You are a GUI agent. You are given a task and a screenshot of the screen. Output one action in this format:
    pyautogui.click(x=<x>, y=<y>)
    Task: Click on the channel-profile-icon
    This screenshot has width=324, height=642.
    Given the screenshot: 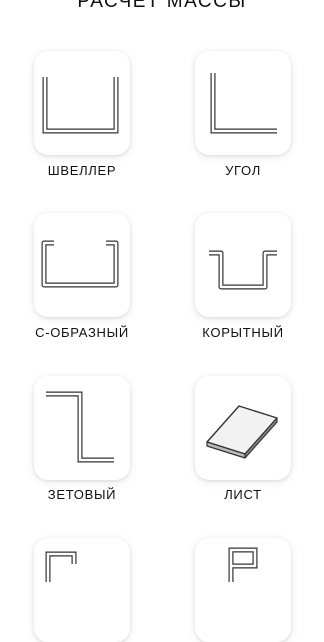 What is the action you would take?
    pyautogui.click(x=80, y=105)
    